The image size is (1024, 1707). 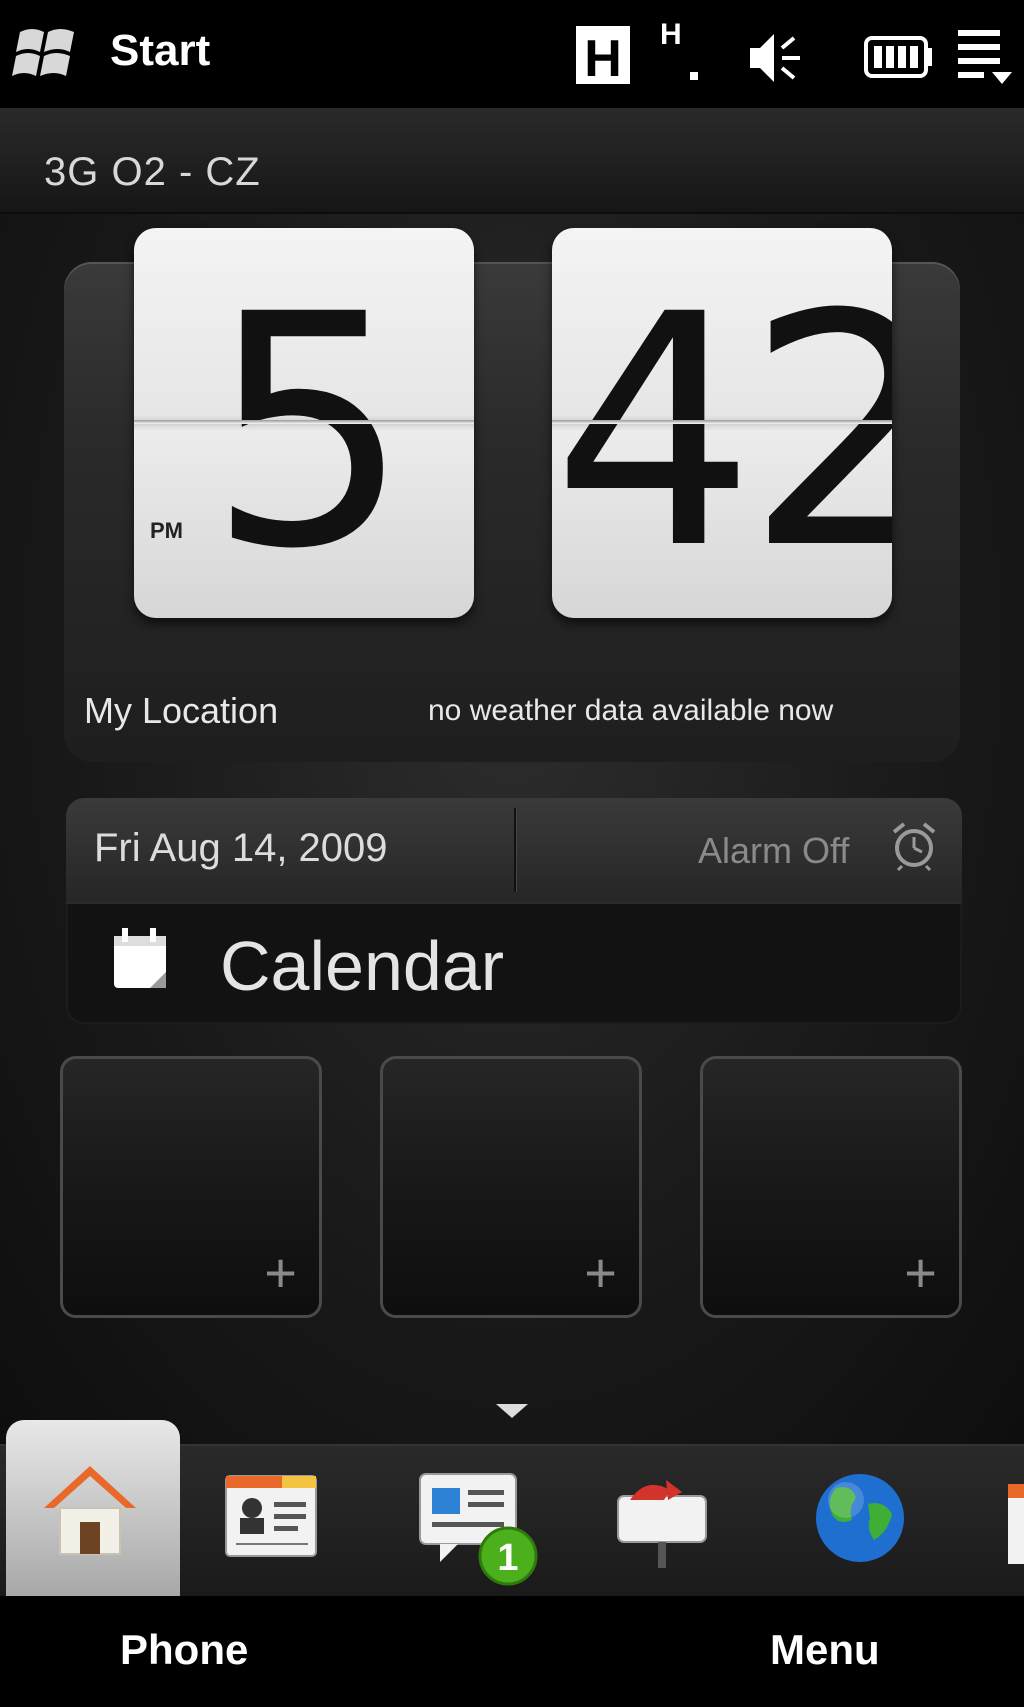 What do you see at coordinates (985, 56) in the screenshot?
I see `signal-menu-icon` at bounding box center [985, 56].